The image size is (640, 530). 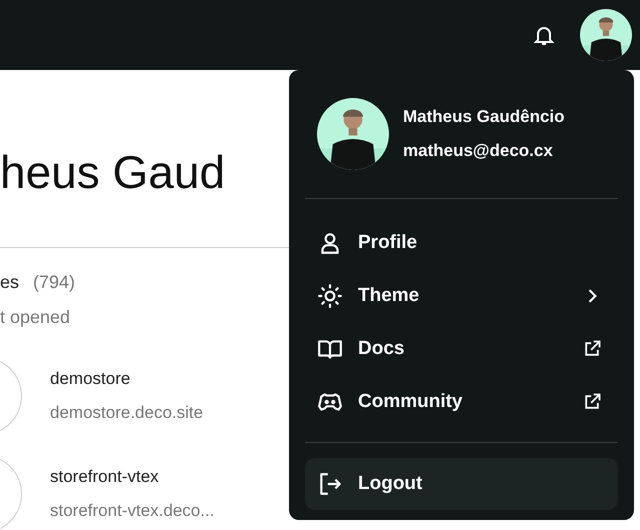 What do you see at coordinates (484, 117) in the screenshot?
I see `user-name: Matheus Gaudêncio` at bounding box center [484, 117].